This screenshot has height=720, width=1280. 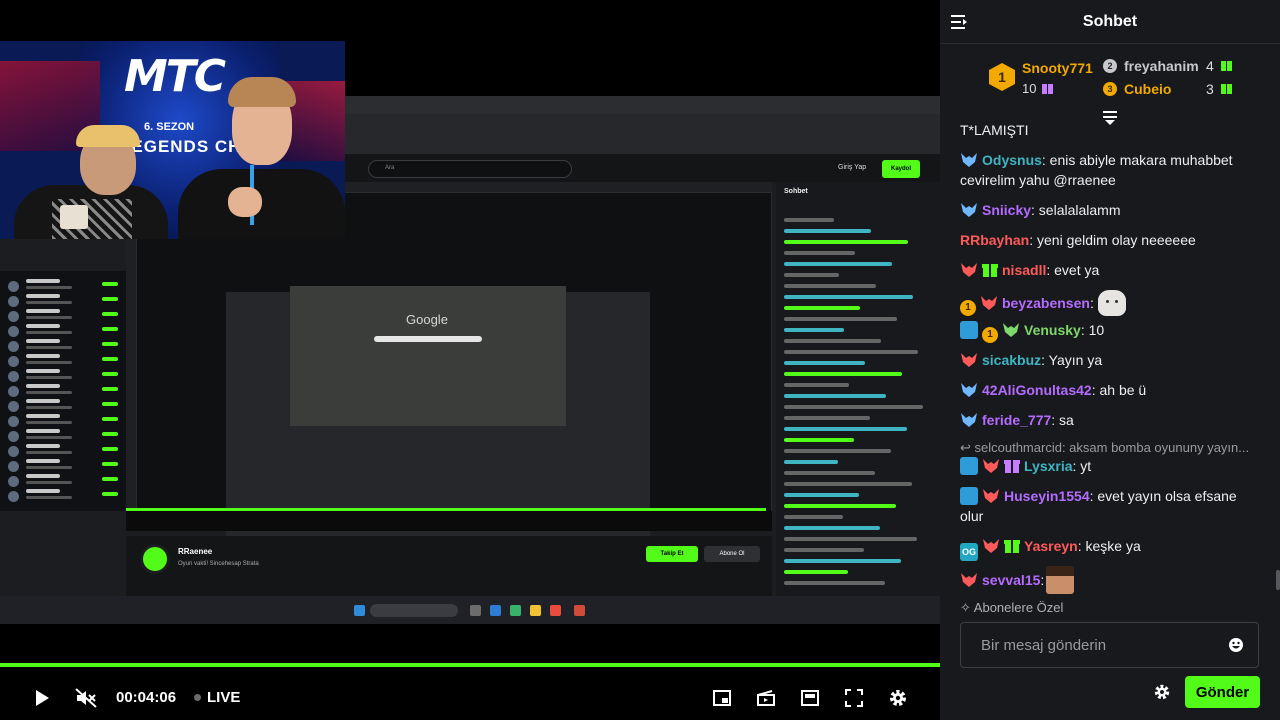 What do you see at coordinates (1002, 77) in the screenshot?
I see `rank-1-badge-icon: 1` at bounding box center [1002, 77].